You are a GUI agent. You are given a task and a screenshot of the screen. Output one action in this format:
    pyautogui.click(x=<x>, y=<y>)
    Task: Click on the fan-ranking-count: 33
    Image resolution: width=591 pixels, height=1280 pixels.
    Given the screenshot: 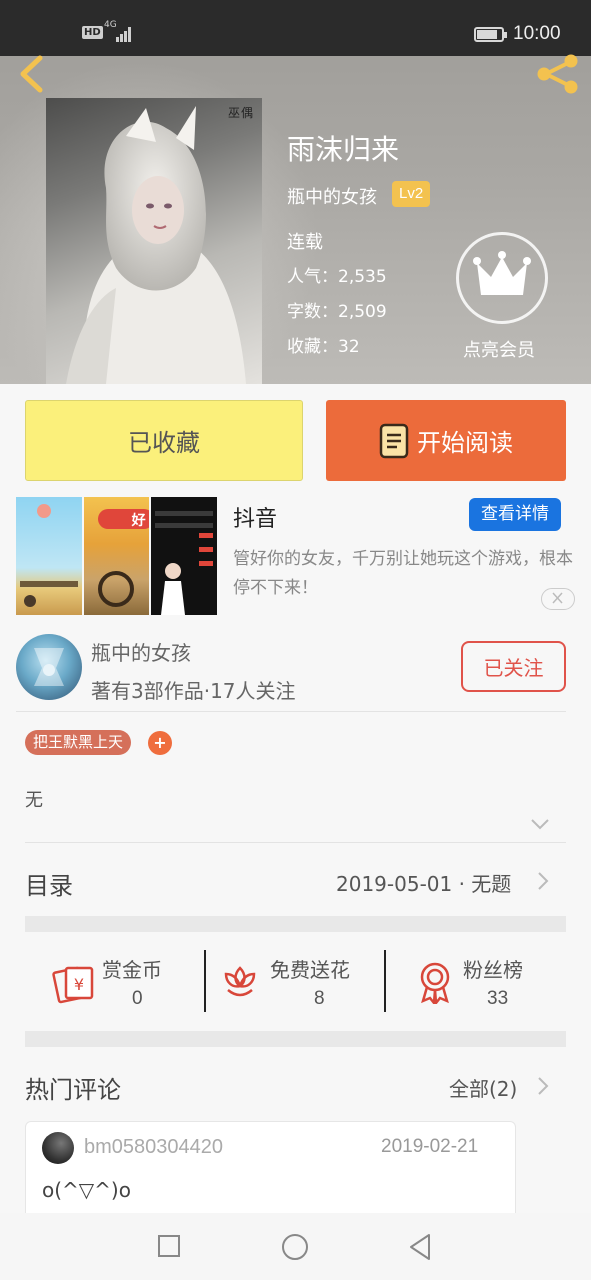 What is the action you would take?
    pyautogui.click(x=498, y=998)
    